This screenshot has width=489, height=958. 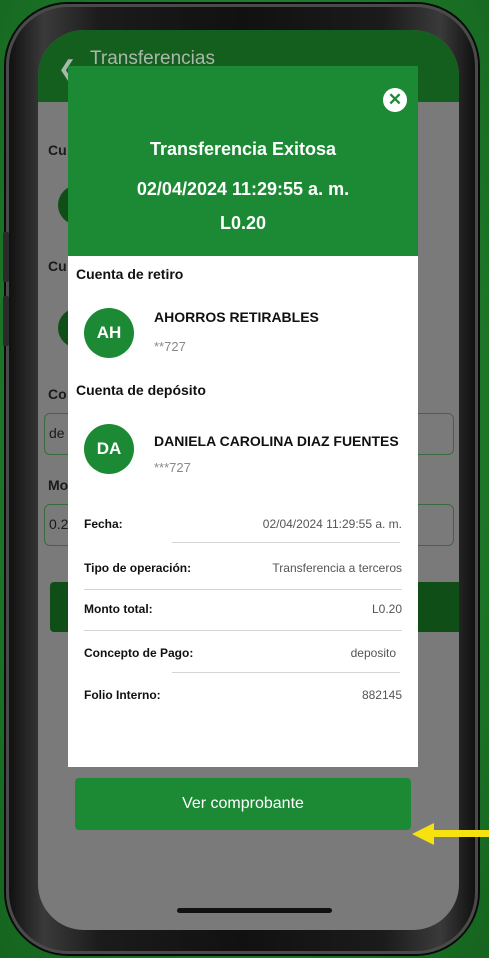 I want to click on volume-up-button, so click(x=6, y=257).